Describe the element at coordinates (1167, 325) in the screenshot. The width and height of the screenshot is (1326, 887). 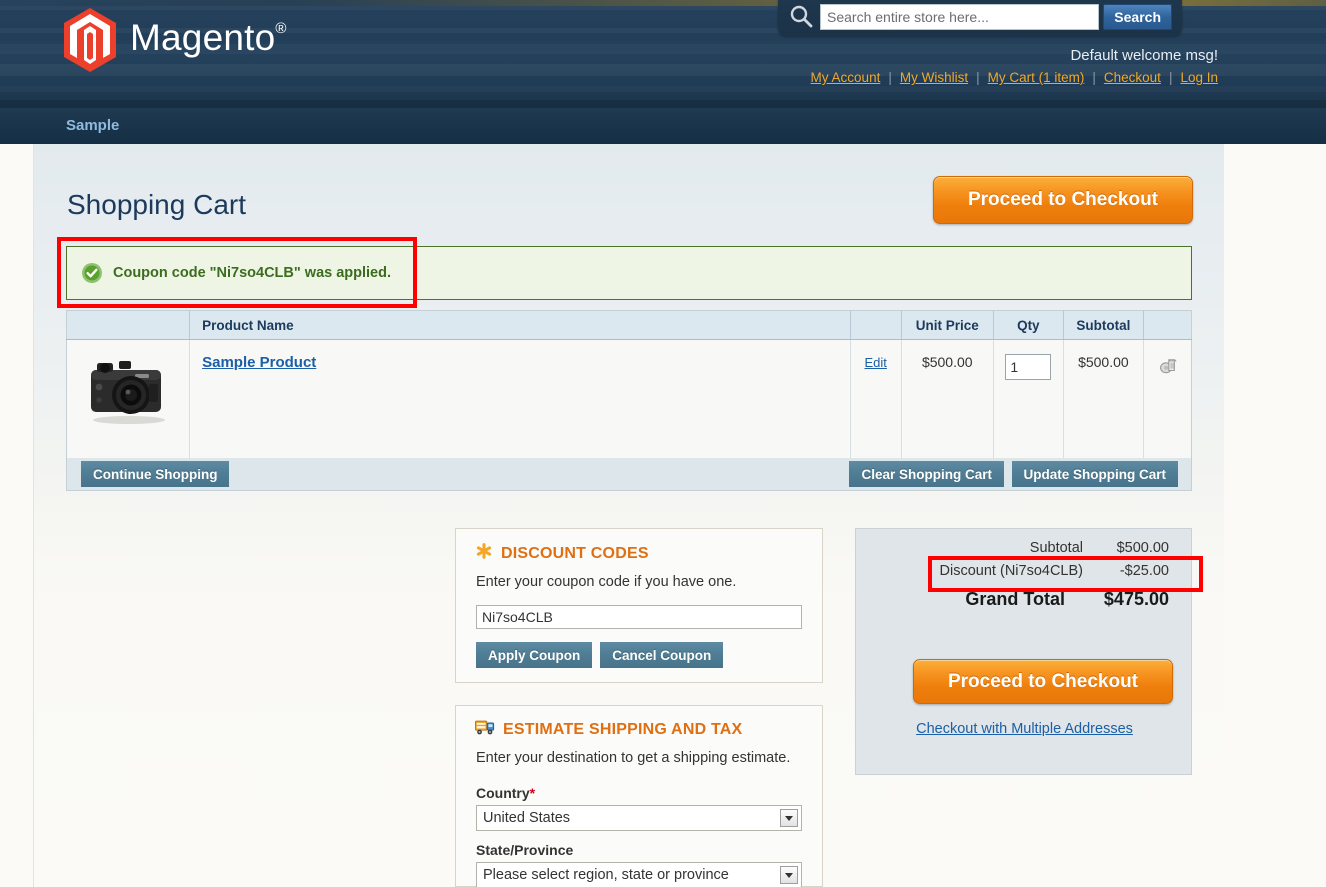
I see `column-header-remove` at that location.